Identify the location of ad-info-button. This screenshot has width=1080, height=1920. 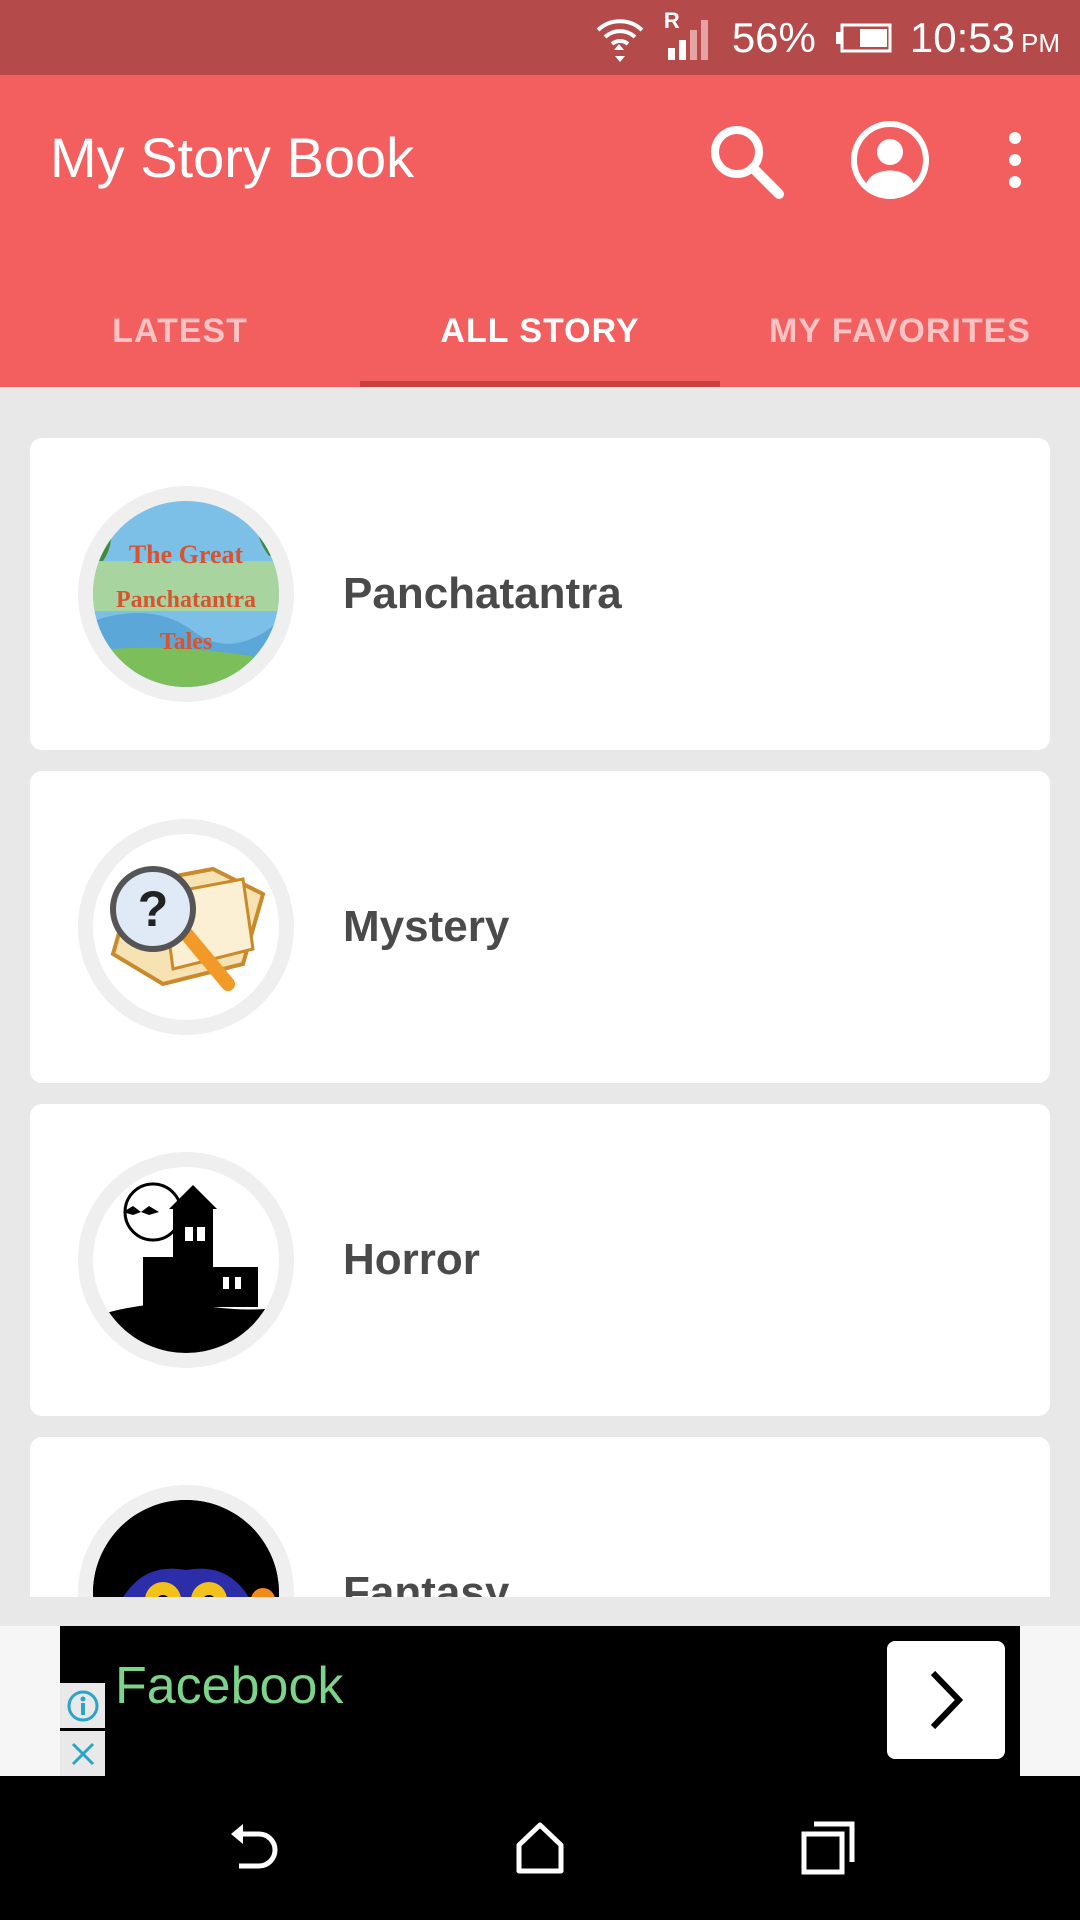
(82, 1705).